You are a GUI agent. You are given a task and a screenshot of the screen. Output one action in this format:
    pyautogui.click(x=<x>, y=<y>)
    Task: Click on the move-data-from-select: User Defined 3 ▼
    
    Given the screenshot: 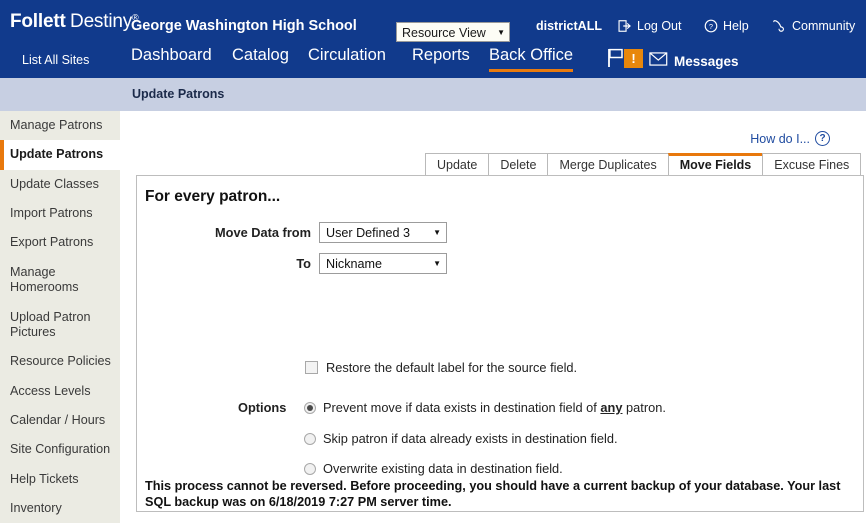 What is the action you would take?
    pyautogui.click(x=383, y=232)
    